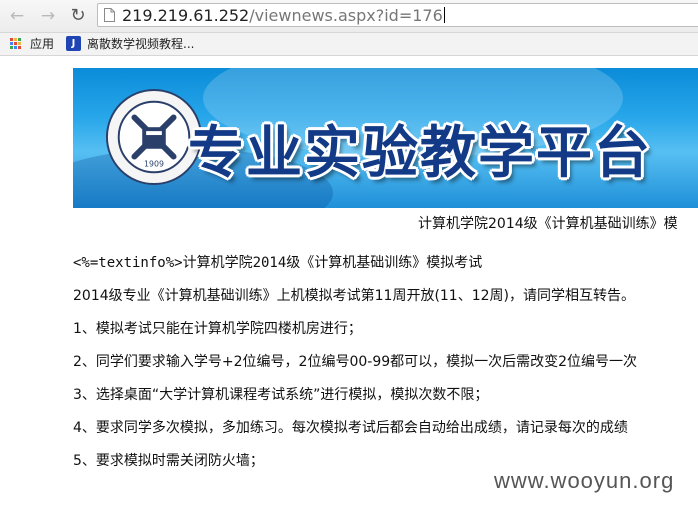  Describe the element at coordinates (281, 395) in the screenshot. I see `news-line: 3、选择桌面“大学计算机课程考试系统”进行模拟，模拟次数不限；` at that location.